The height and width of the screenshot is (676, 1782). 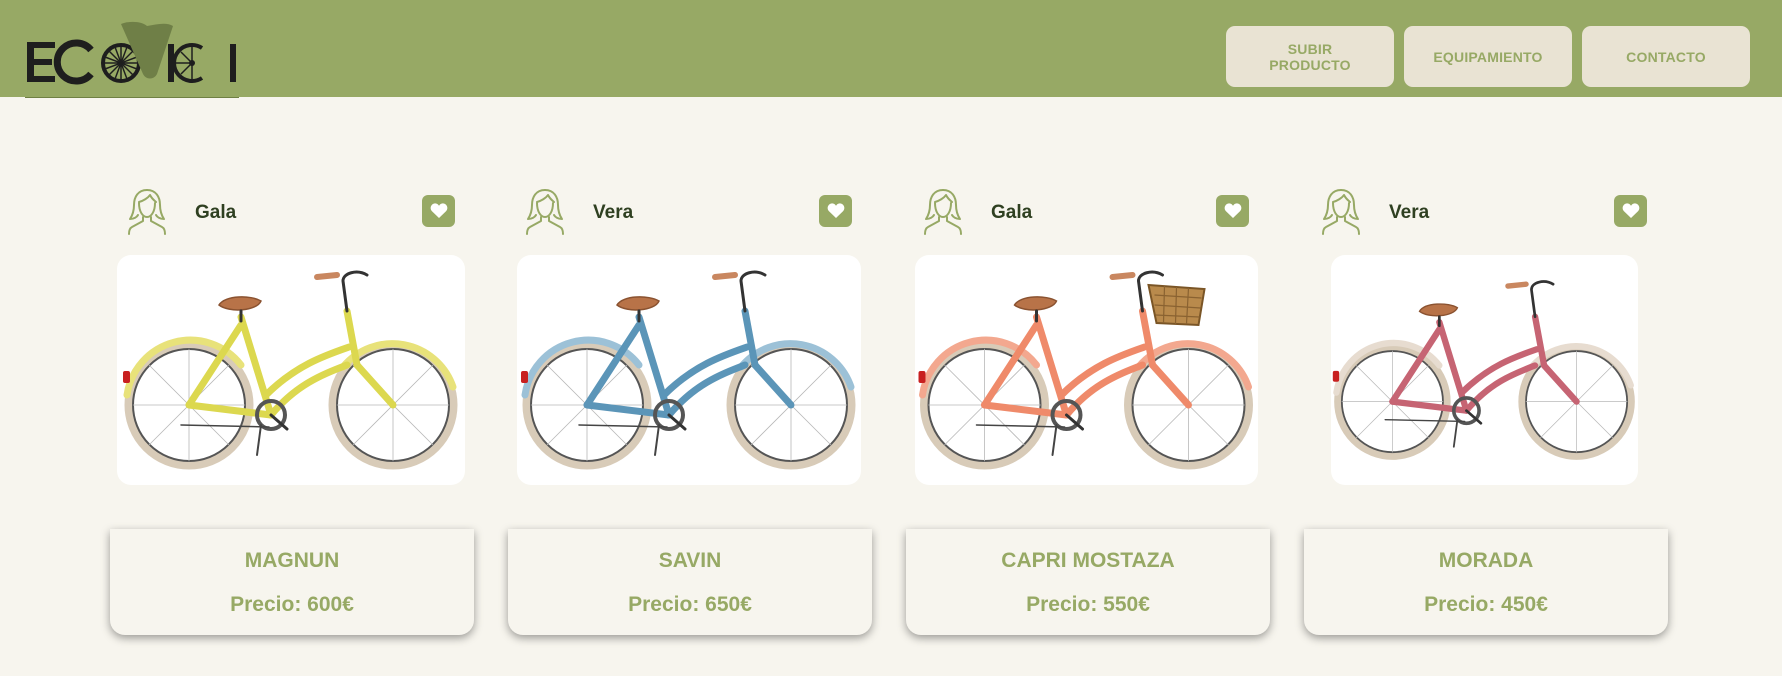 What do you see at coordinates (1088, 604) in the screenshot?
I see `product-price: Precio: 550€` at bounding box center [1088, 604].